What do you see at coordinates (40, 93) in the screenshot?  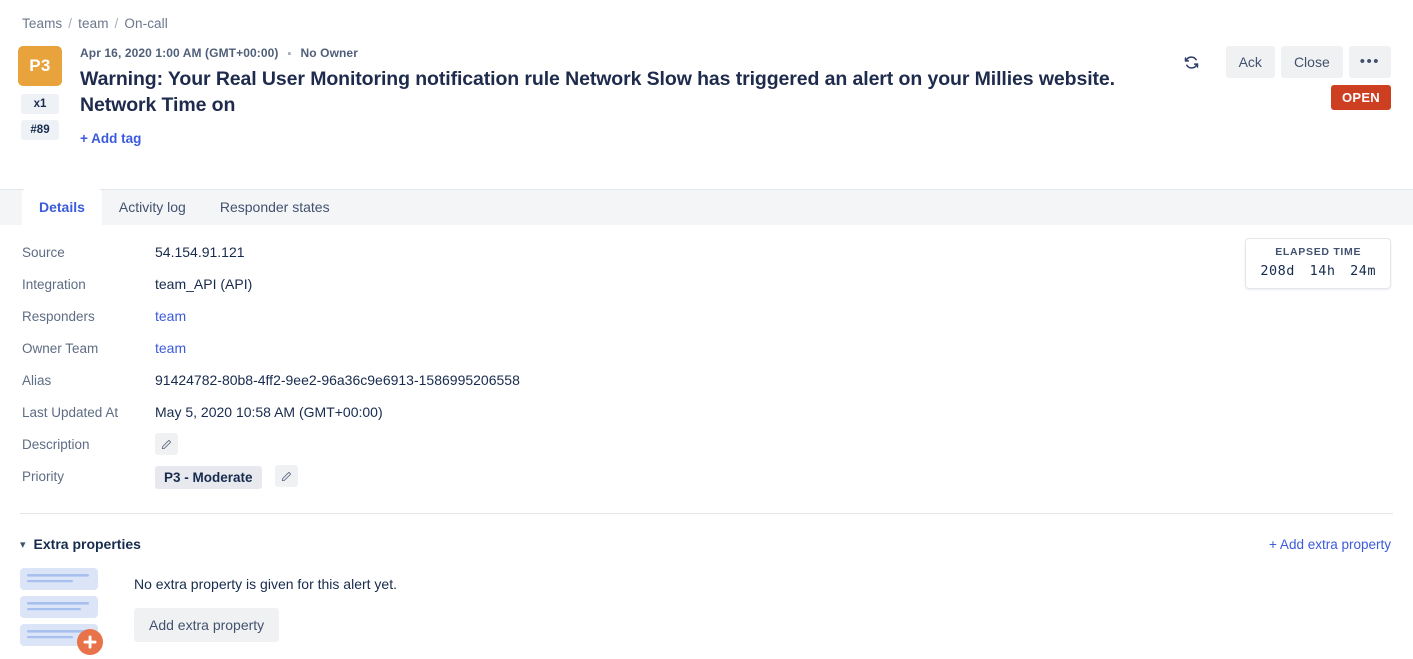 I see `alert-badge-column: P3 x1 #89` at bounding box center [40, 93].